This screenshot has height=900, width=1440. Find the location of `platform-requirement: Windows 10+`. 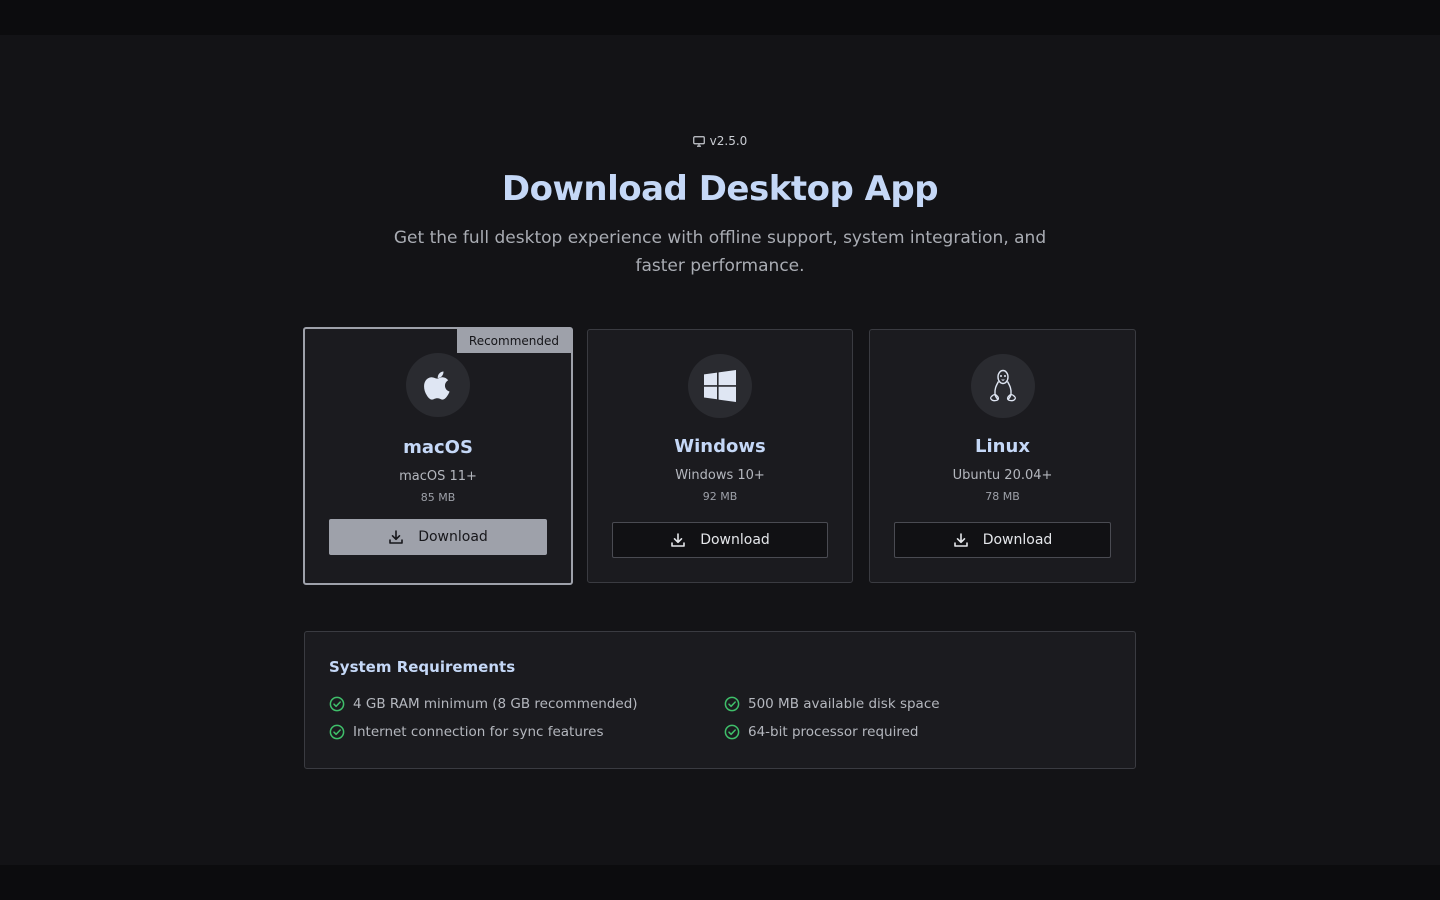

platform-requirement: Windows 10+ is located at coordinates (720, 475).